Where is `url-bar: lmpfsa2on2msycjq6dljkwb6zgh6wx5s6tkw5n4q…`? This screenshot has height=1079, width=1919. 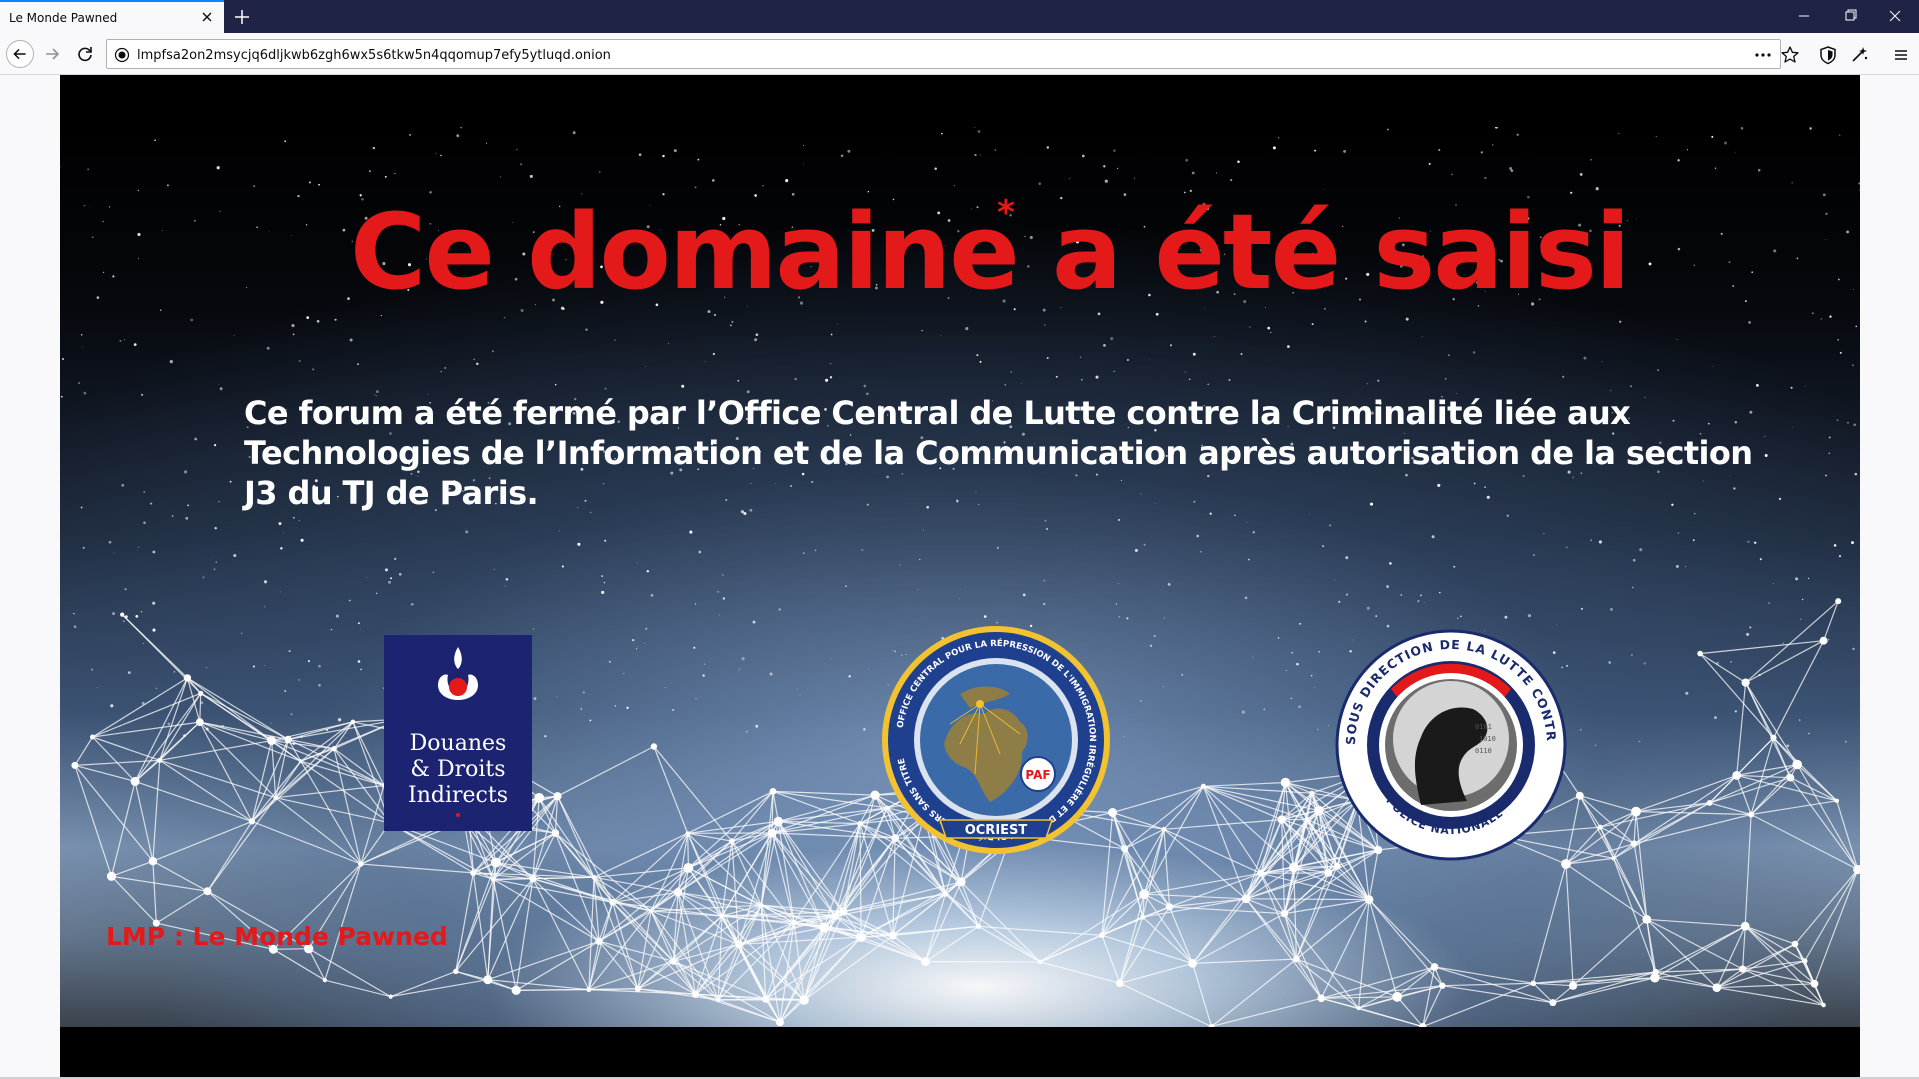
url-bar: lmpfsa2on2msycjq6dljkwb6zgh6wx5s6tkw5n4q… is located at coordinates (943, 54).